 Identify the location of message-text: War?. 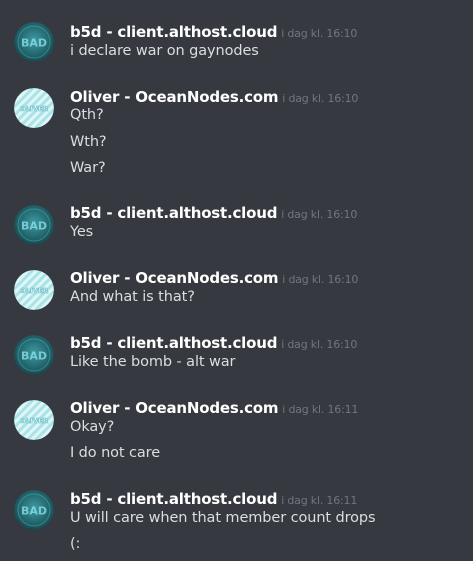
(88, 168).